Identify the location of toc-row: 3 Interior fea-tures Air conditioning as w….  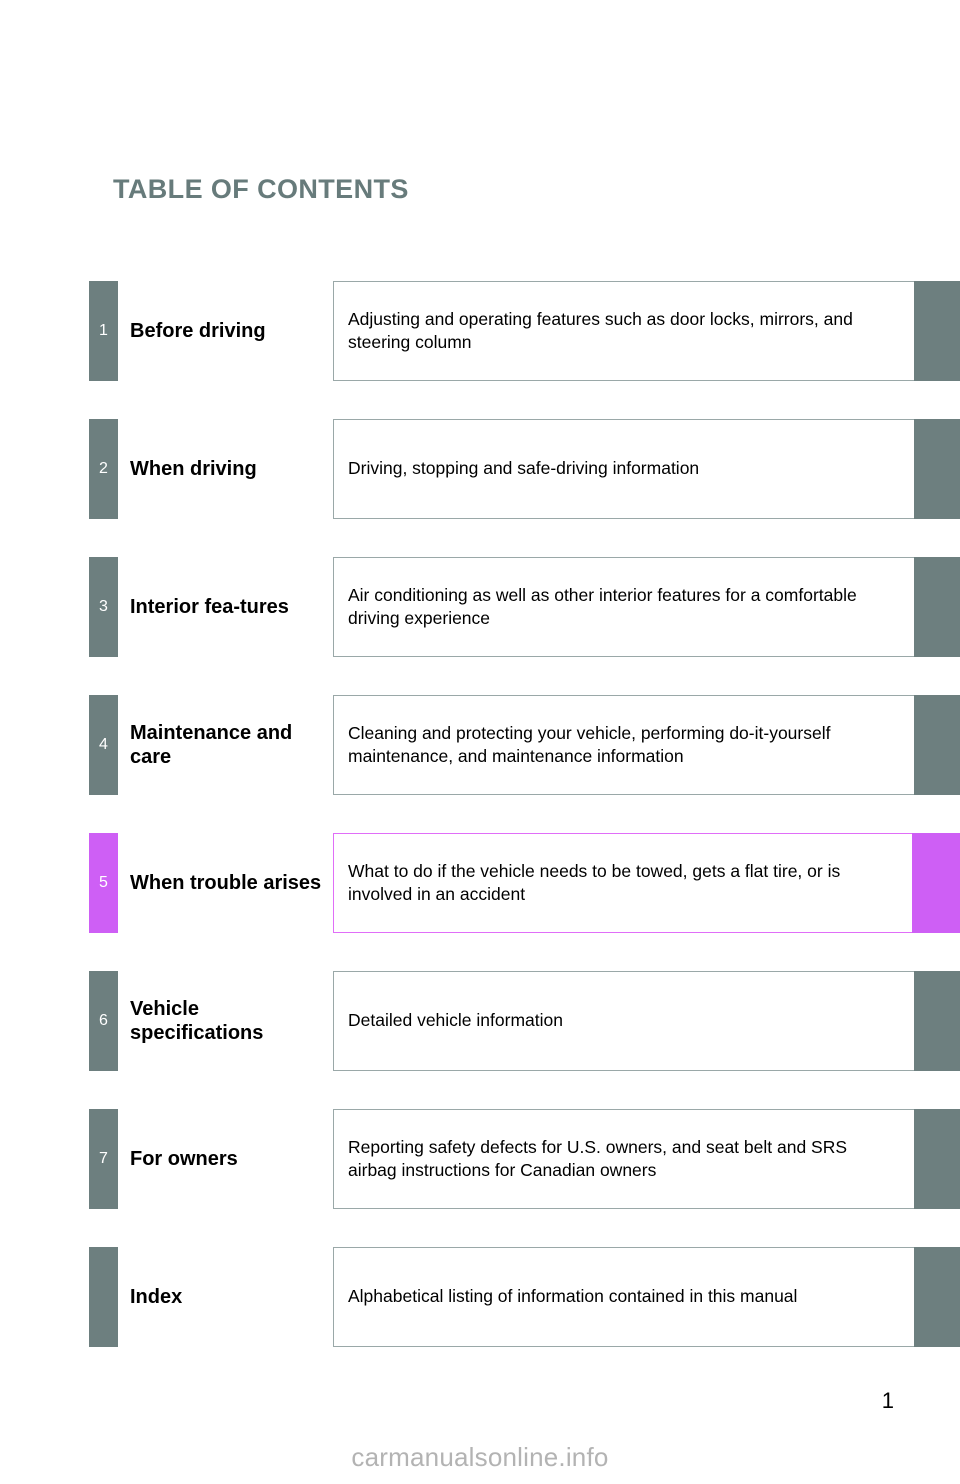
(480, 607).